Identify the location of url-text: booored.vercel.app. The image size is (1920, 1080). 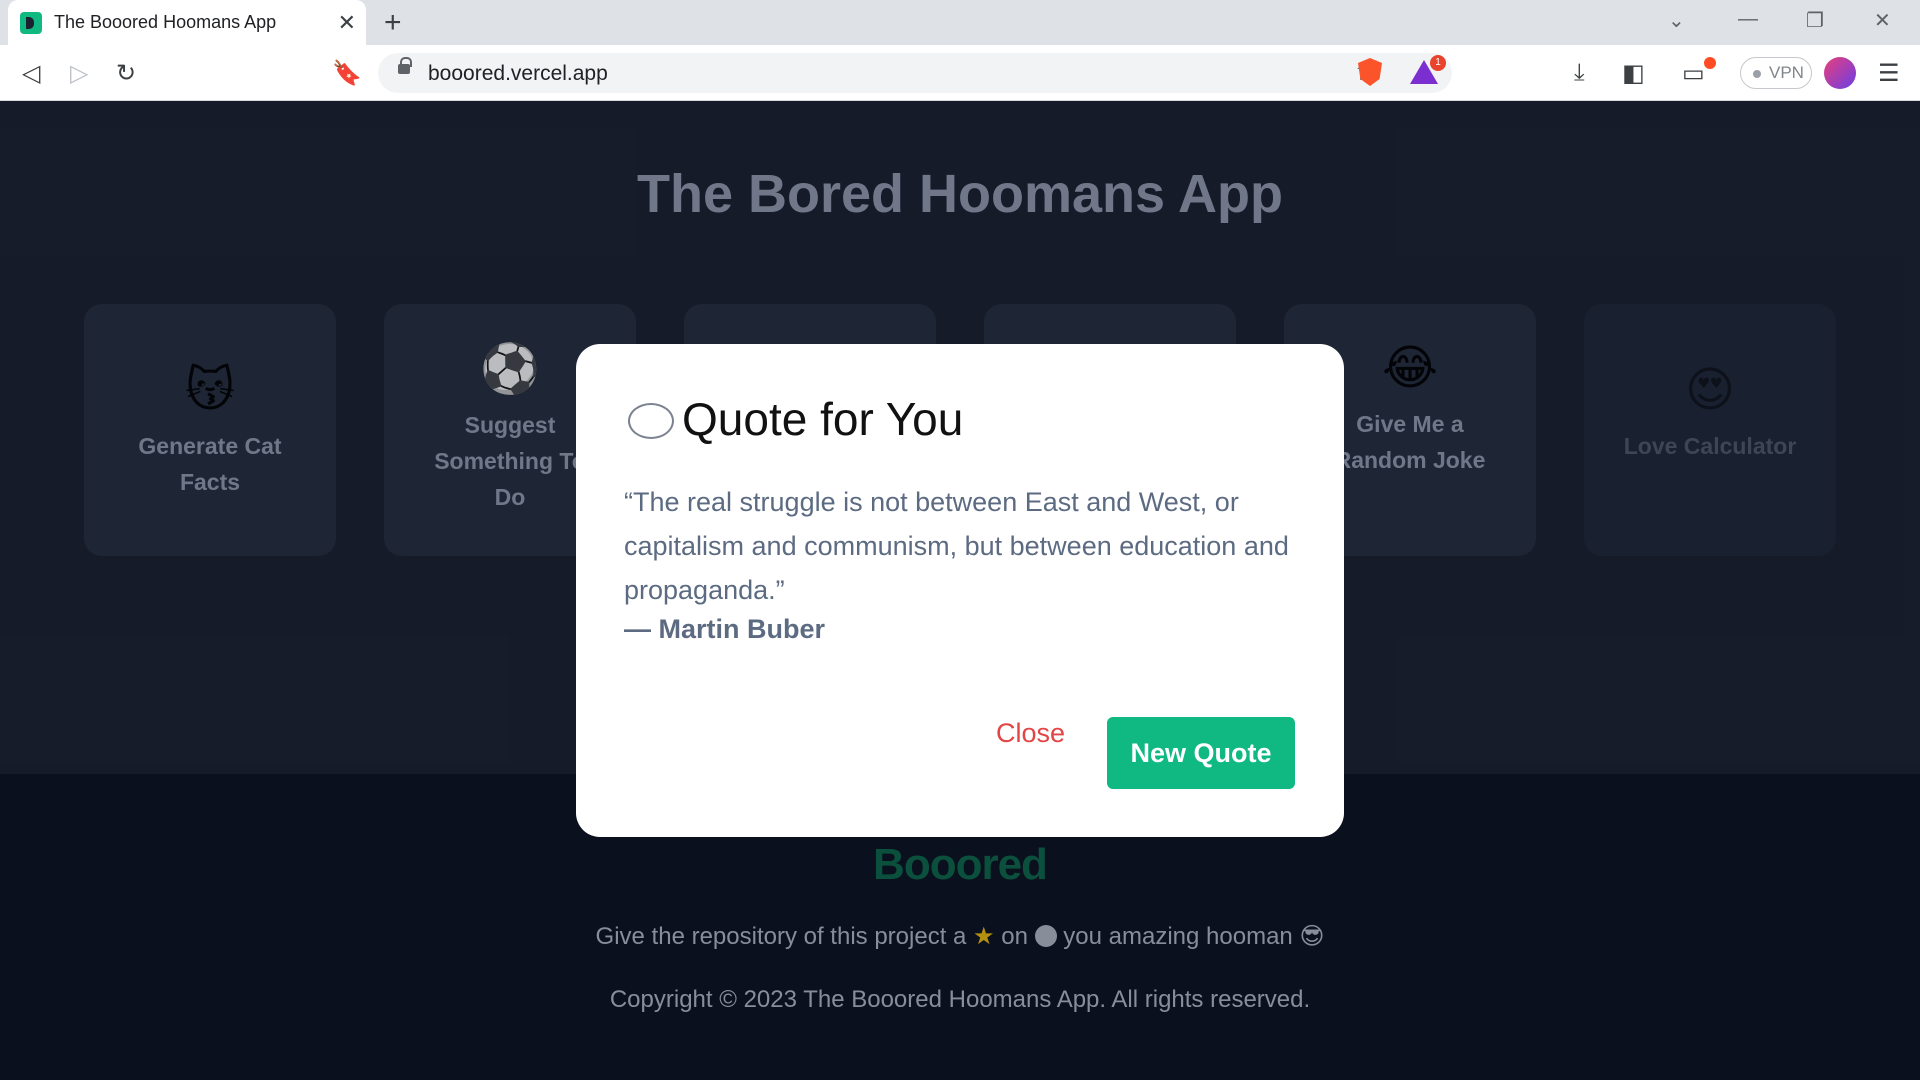
(518, 74).